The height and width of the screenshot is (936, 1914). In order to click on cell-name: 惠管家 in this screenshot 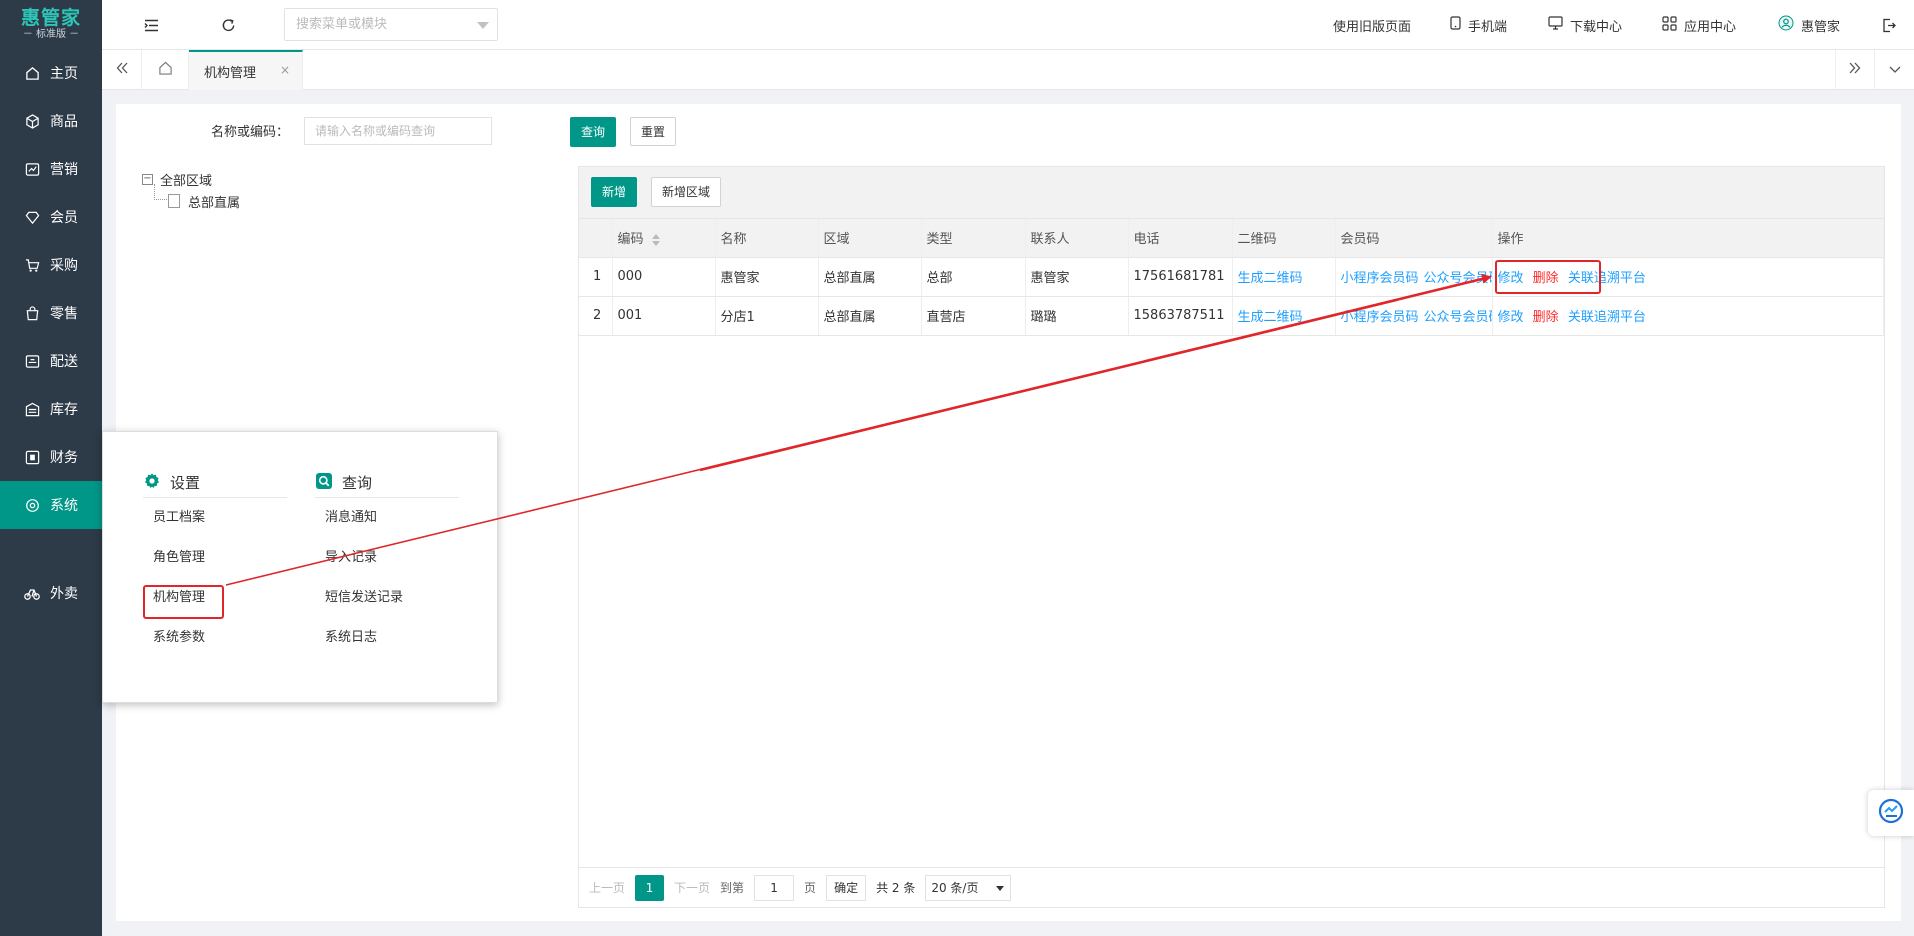, I will do `click(767, 277)`.